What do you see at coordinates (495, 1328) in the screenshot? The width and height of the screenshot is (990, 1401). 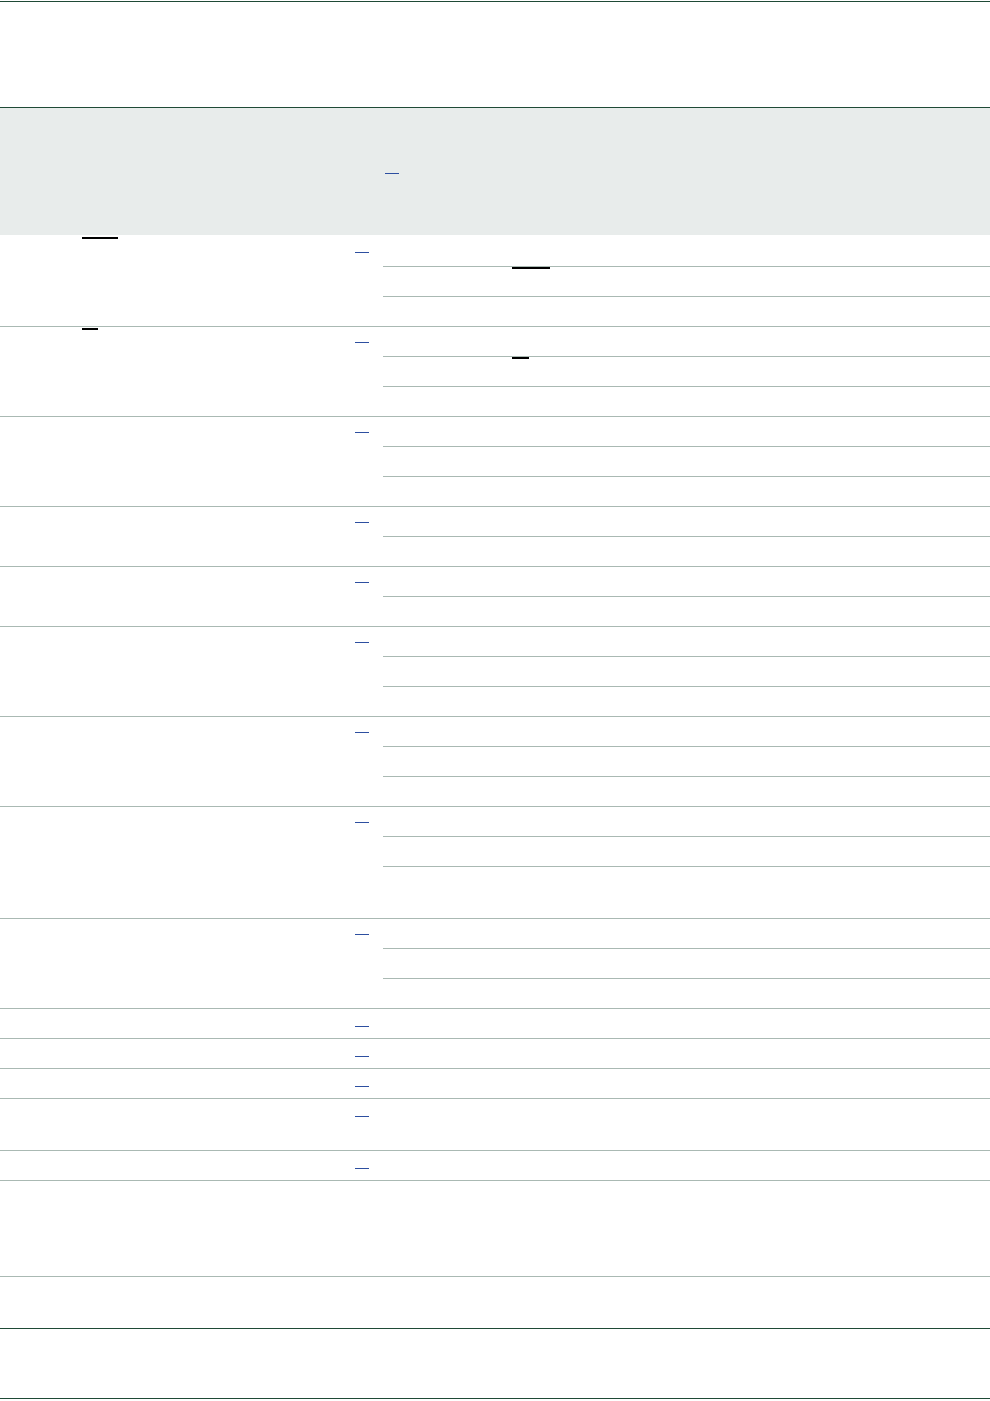 I see `table-bottom-rule` at bounding box center [495, 1328].